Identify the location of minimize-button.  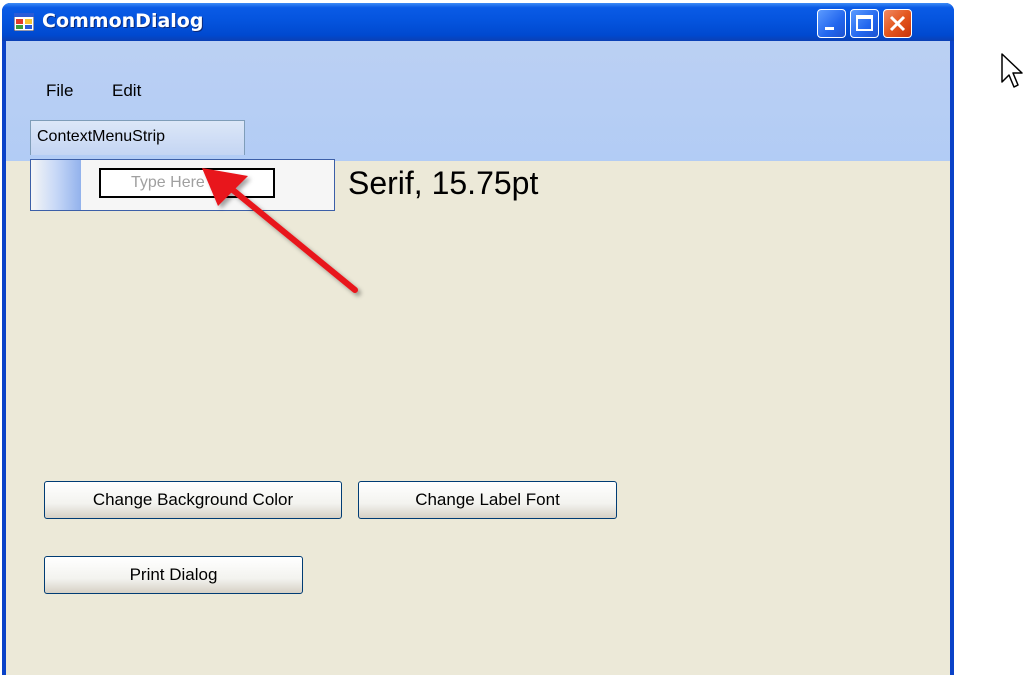
(831, 23).